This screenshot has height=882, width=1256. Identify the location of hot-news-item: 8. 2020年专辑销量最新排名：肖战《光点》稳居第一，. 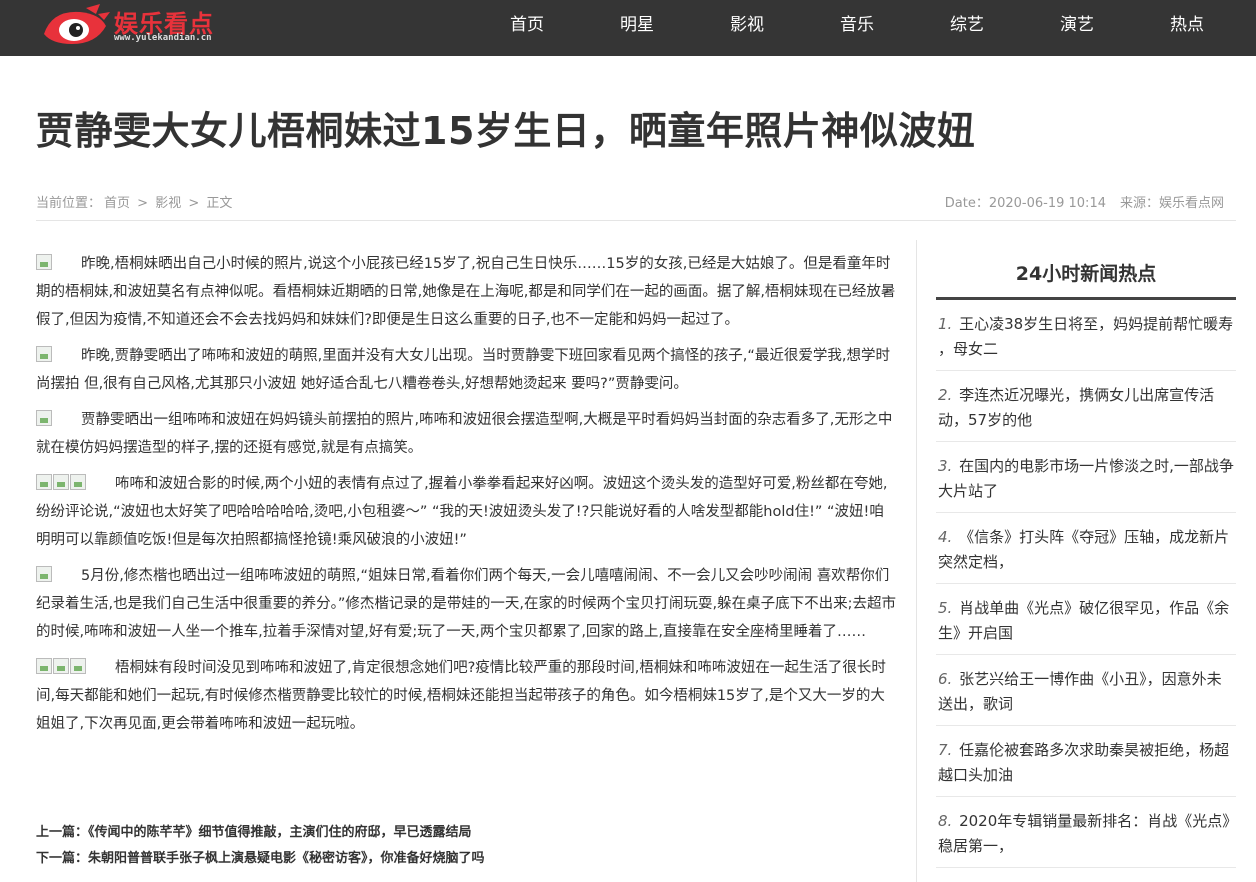
(1086, 832).